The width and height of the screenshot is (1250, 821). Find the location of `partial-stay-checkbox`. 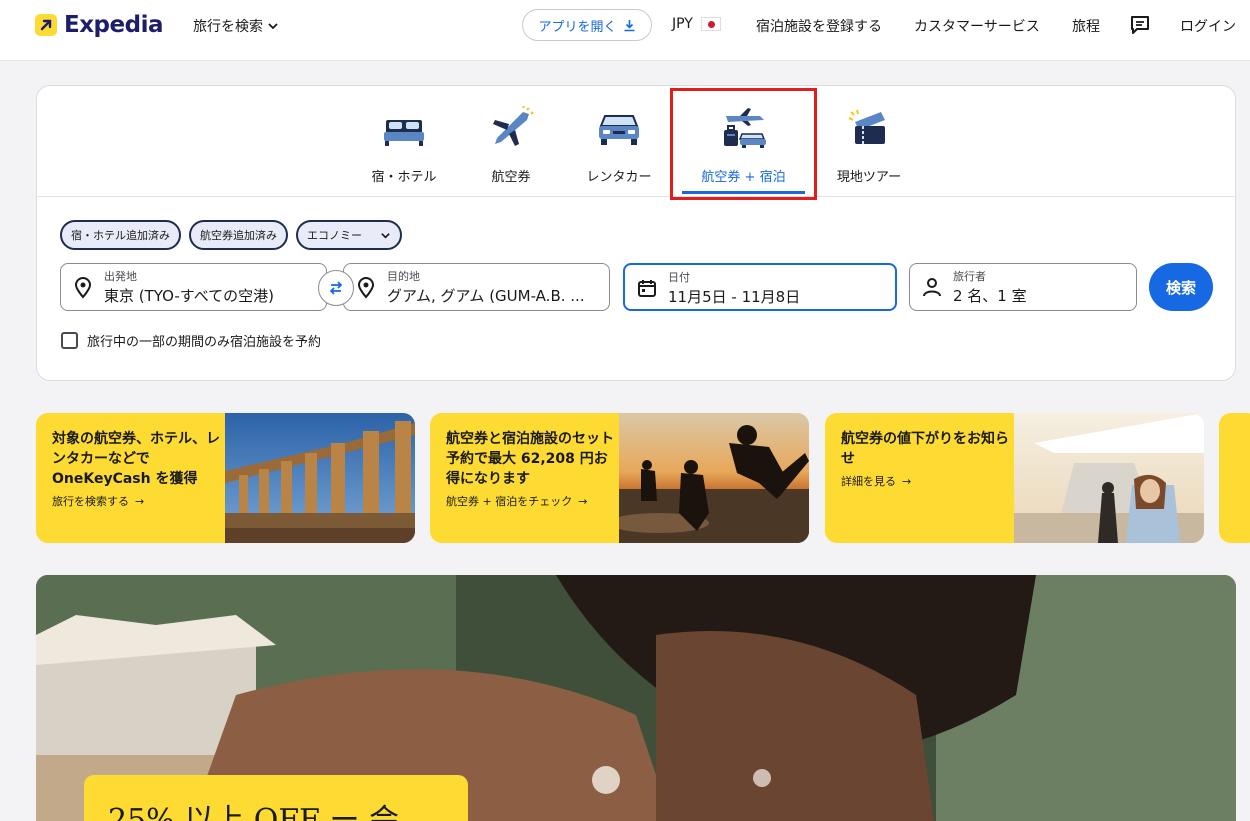

partial-stay-checkbox is located at coordinates (69, 340).